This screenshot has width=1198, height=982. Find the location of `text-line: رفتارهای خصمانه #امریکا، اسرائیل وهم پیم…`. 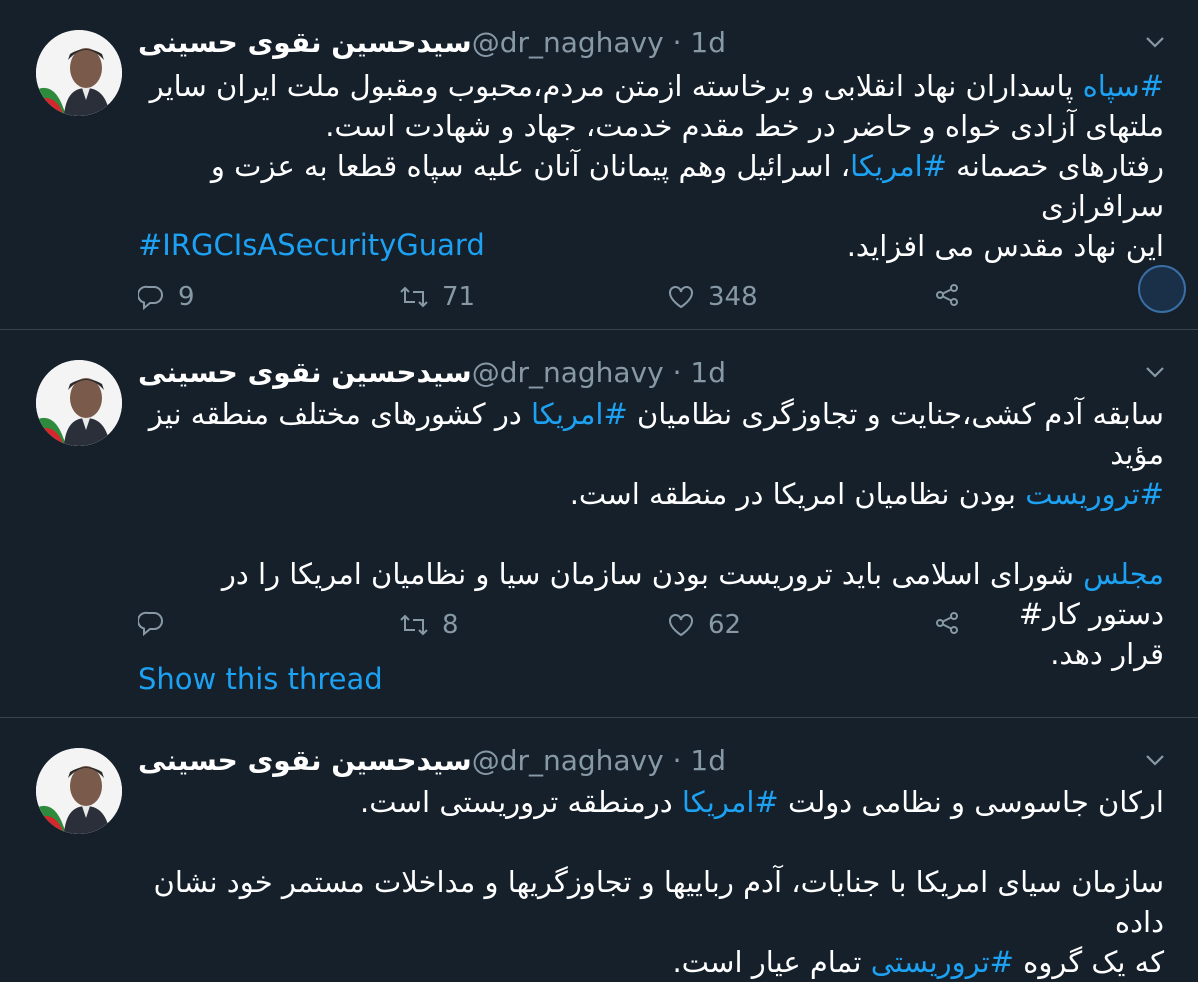

text-line: رفتارهای خصمانه #امریکا، اسرائیل وهم پیم… is located at coordinates (687, 186).